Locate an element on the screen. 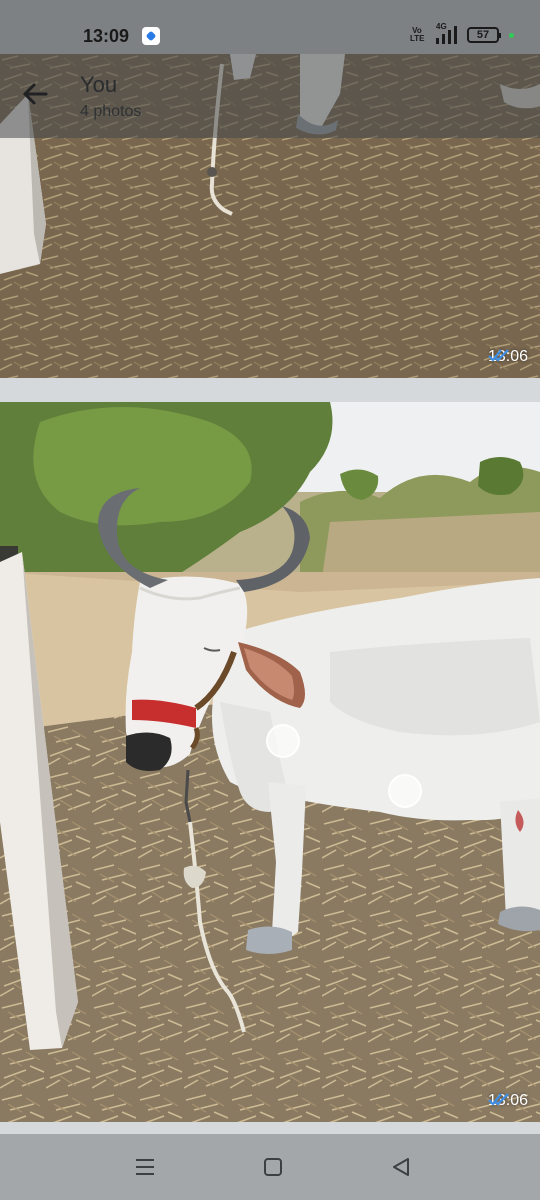 The image size is (540, 1200). notification-app-icon is located at coordinates (151, 36).